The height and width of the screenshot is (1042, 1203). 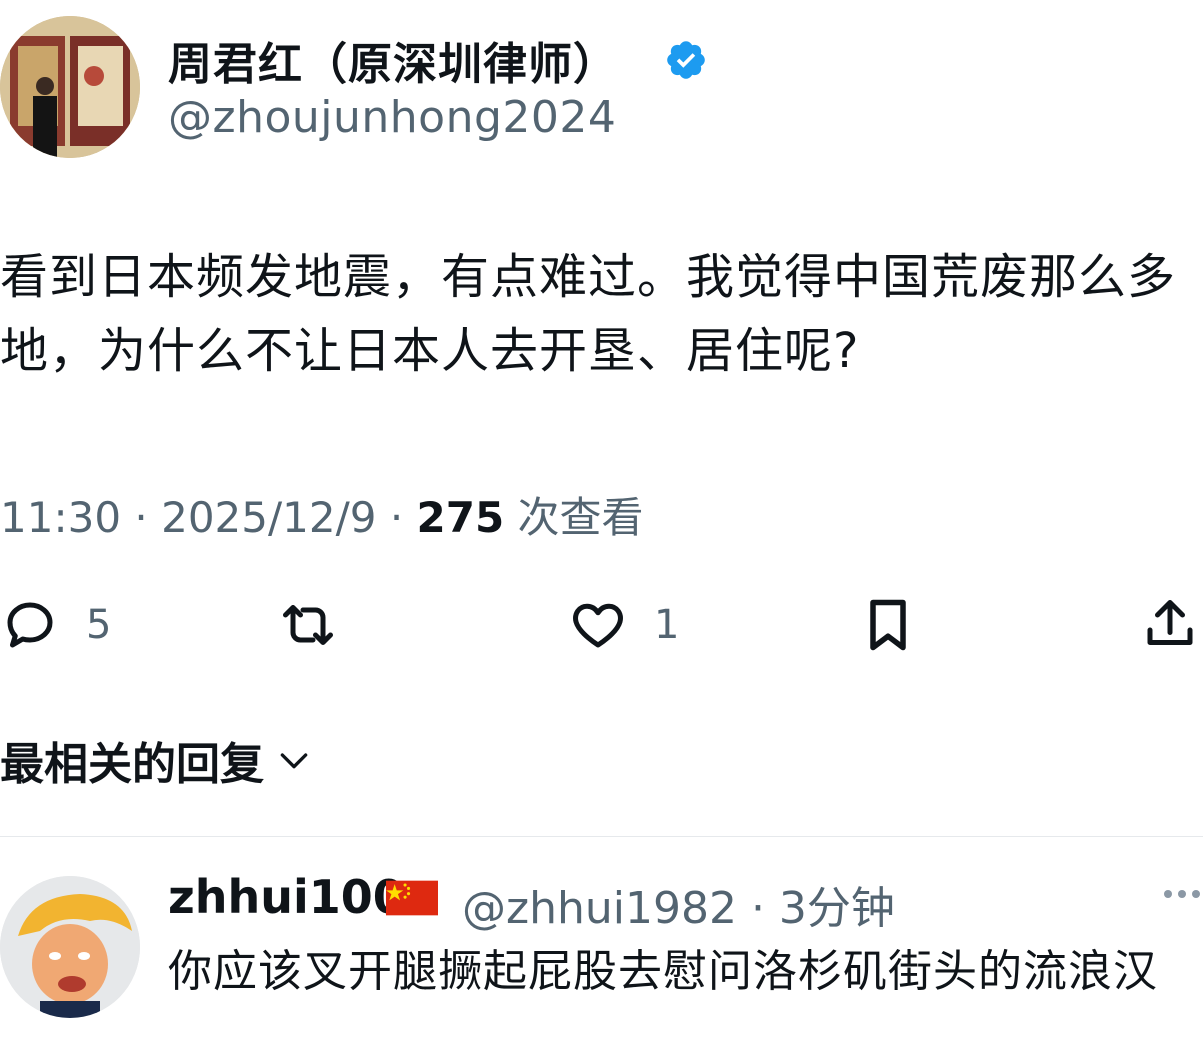 I want to click on reply-author-avatar, so click(x=70, y=947).